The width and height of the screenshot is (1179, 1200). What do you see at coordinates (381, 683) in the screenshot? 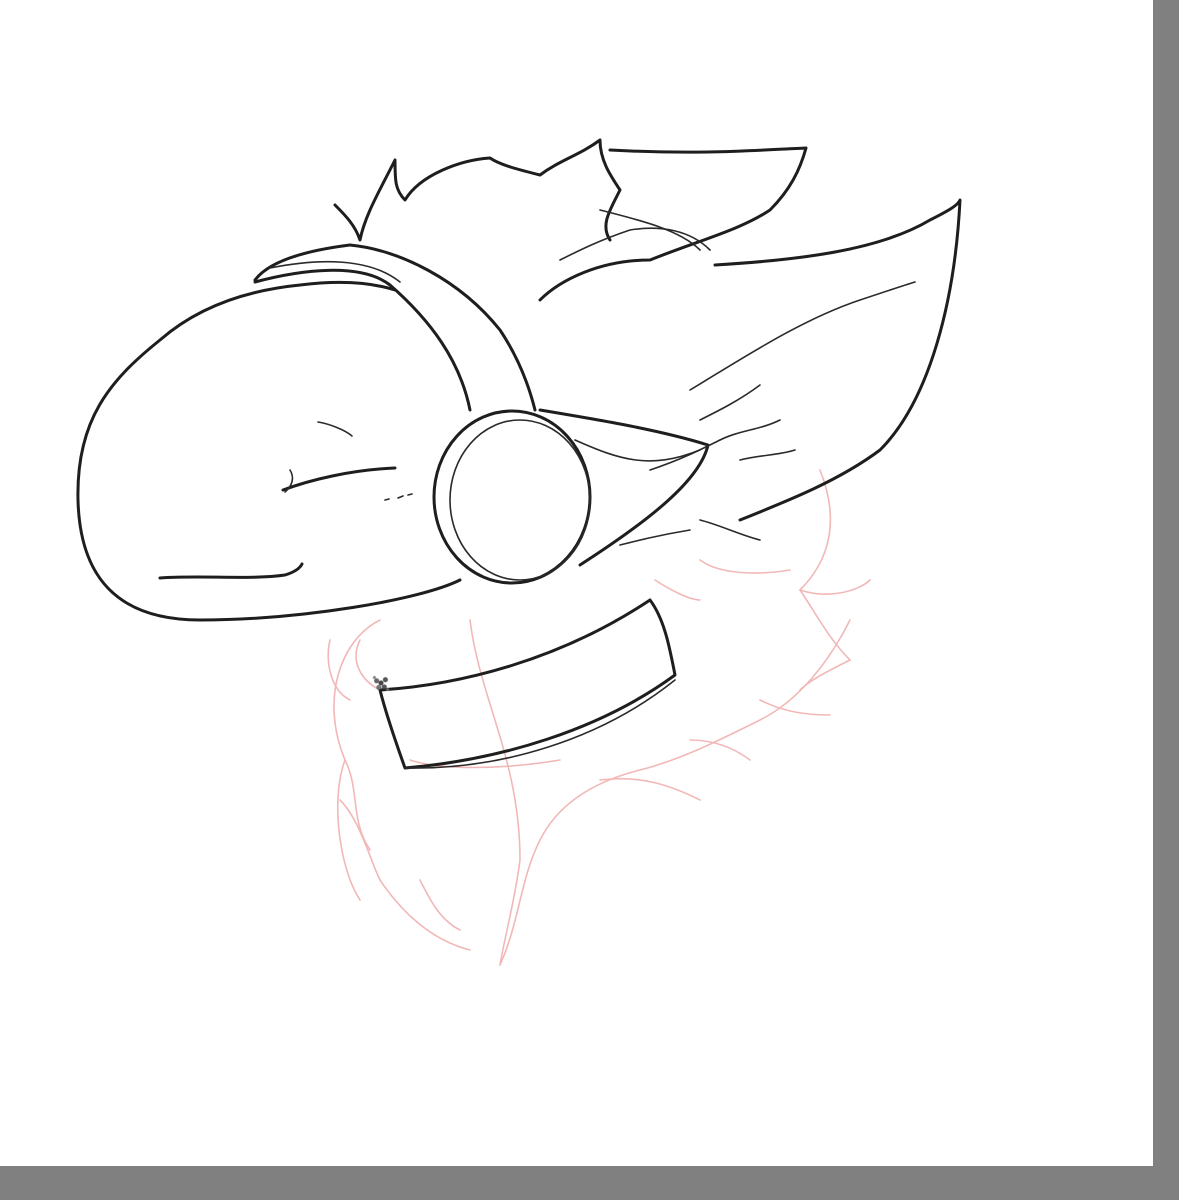
I see `brush-cursor-icon` at bounding box center [381, 683].